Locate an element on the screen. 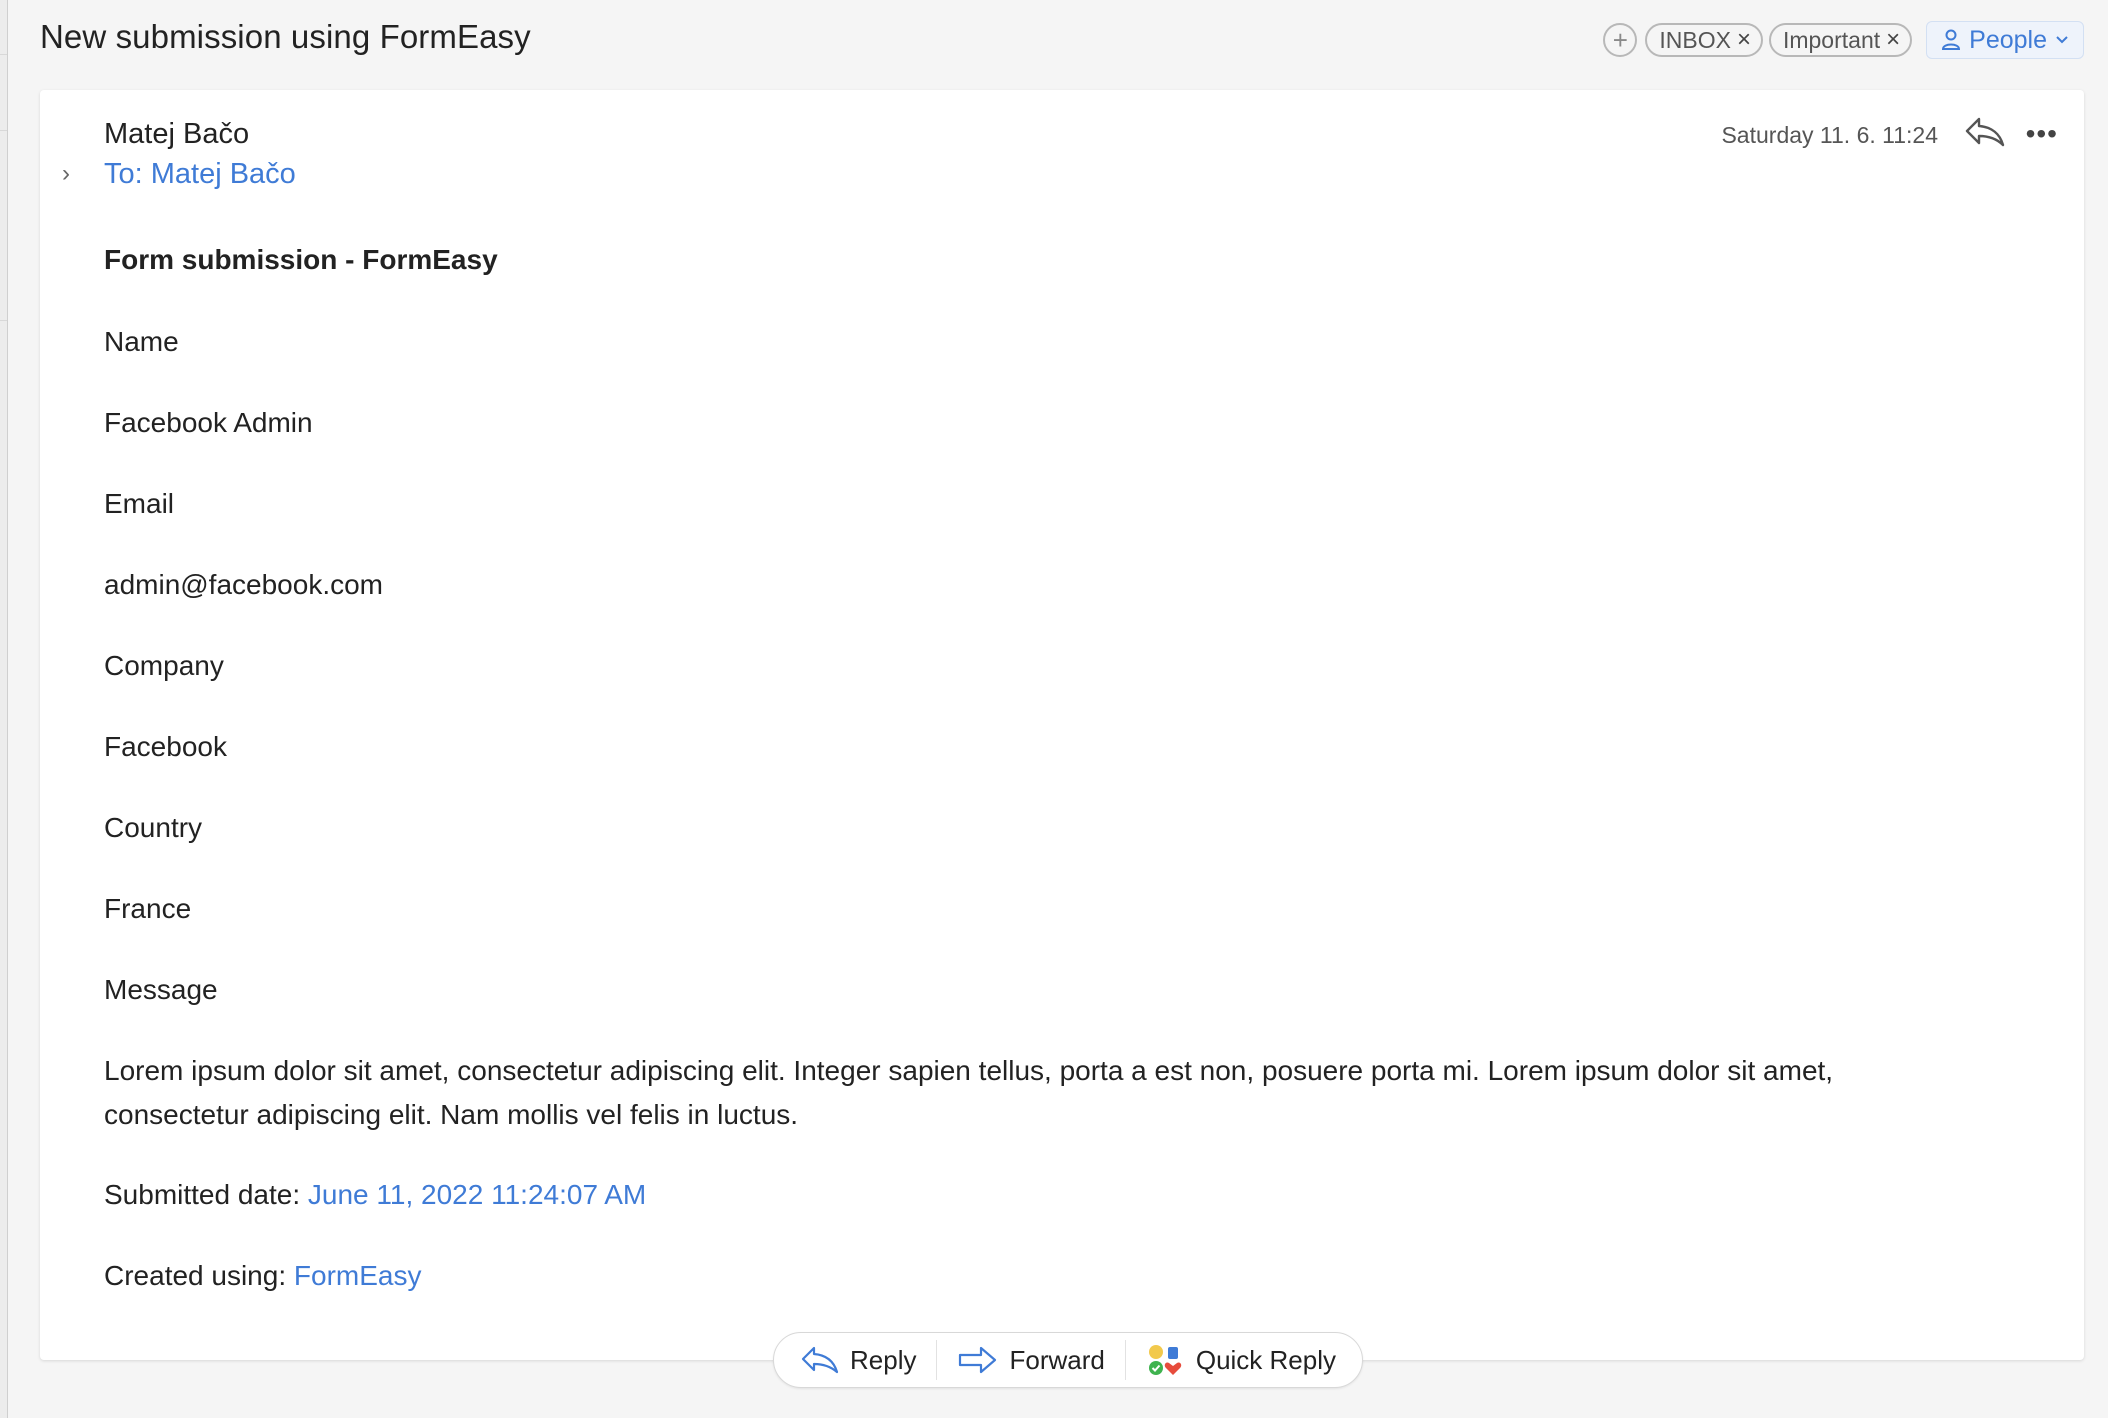 The height and width of the screenshot is (1418, 2108). quick-reply-icon is located at coordinates (1165, 1360).